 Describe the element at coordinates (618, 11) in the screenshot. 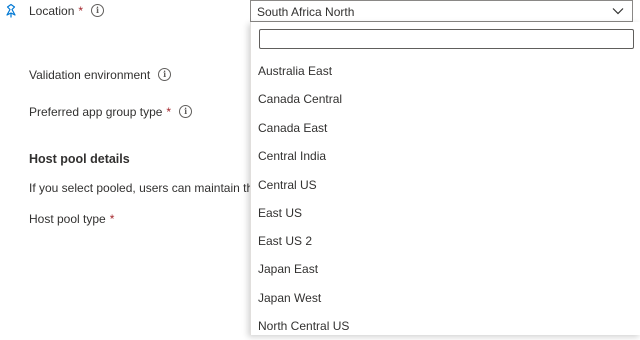

I see `chevron-down-icon` at that location.